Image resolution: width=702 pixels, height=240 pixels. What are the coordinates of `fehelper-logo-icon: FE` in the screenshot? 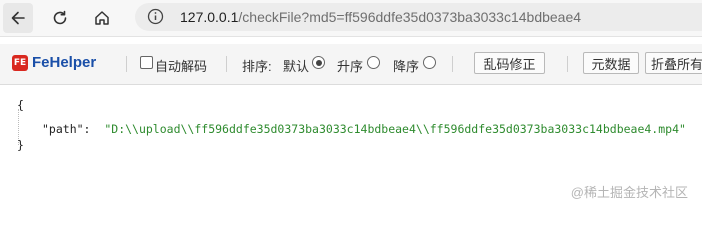 It's located at (20, 63).